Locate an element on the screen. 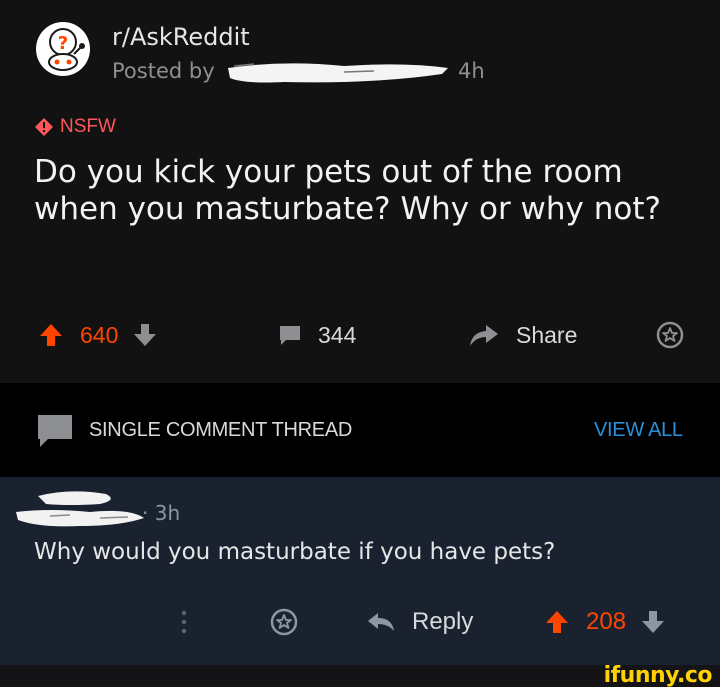 Image resolution: width=720 pixels, height=687 pixels. thread-label: SINGLE COMMENT THREAD is located at coordinates (220, 430).